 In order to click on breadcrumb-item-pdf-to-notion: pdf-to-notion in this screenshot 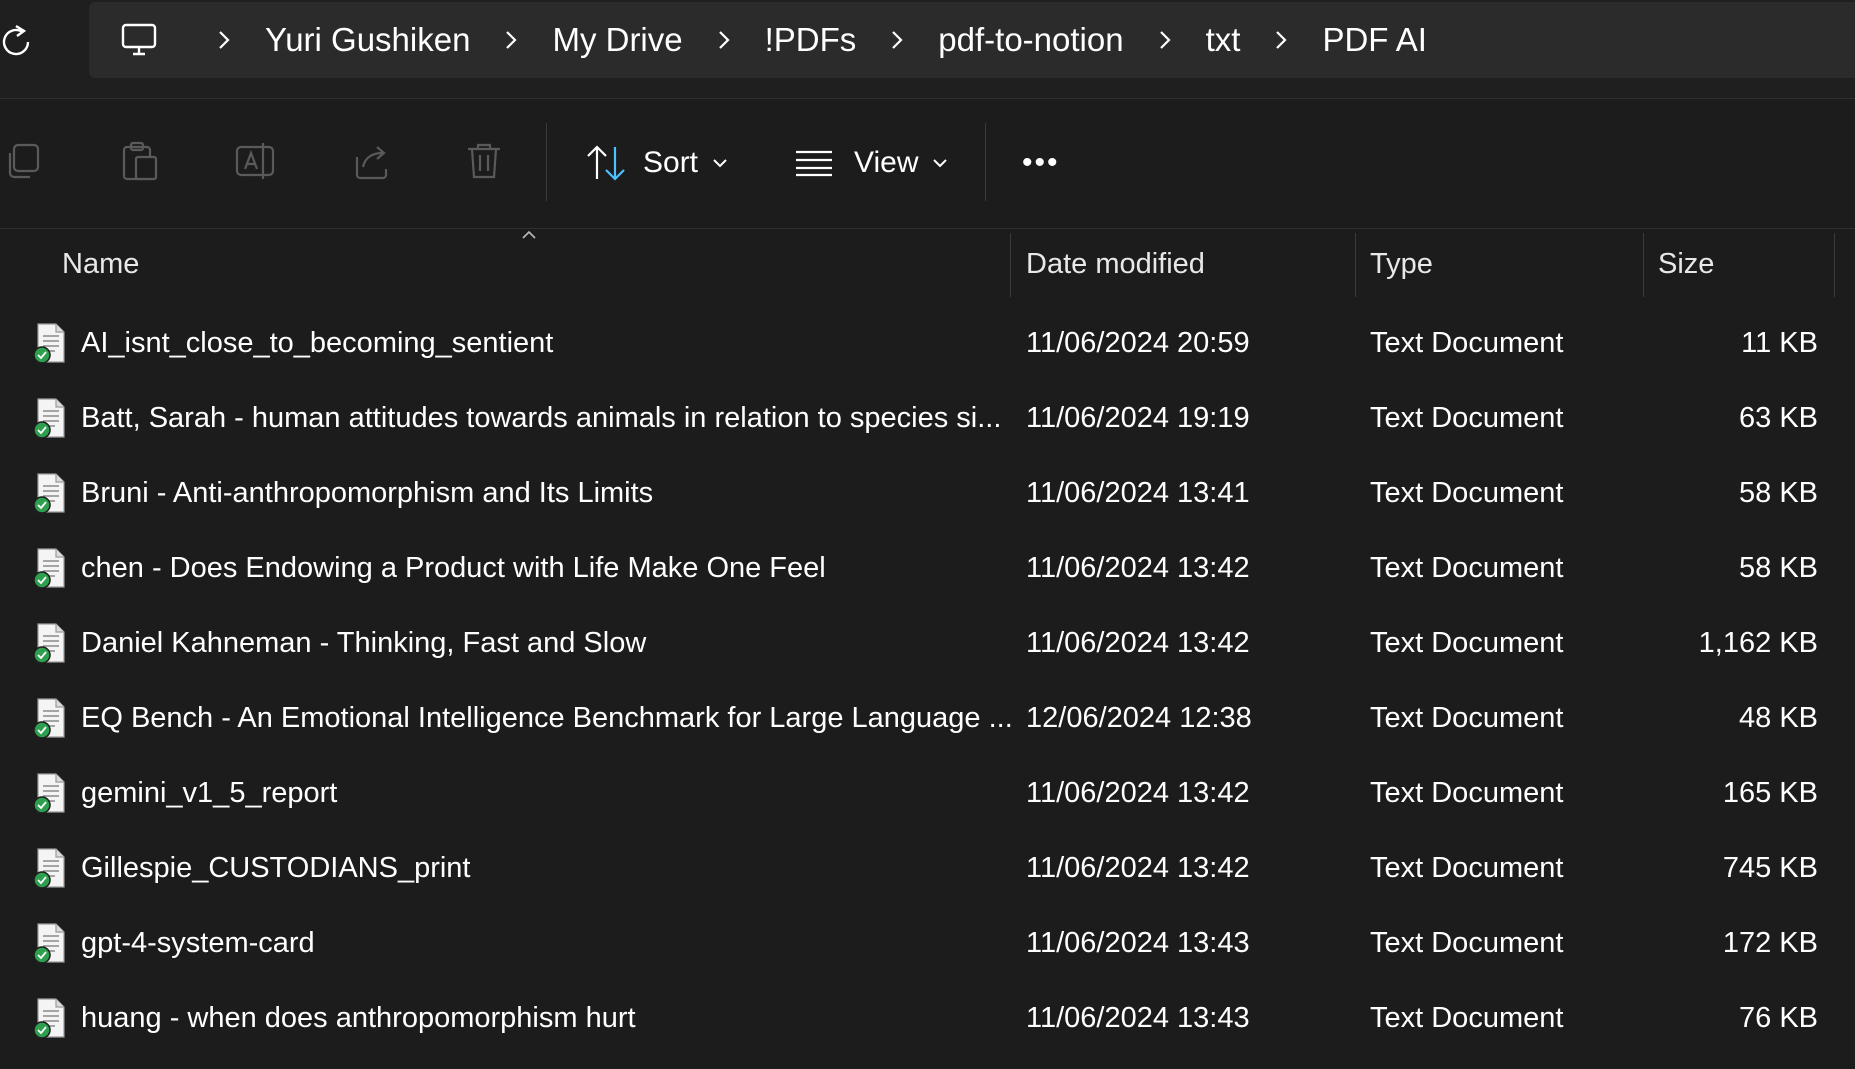, I will do `click(1030, 40)`.